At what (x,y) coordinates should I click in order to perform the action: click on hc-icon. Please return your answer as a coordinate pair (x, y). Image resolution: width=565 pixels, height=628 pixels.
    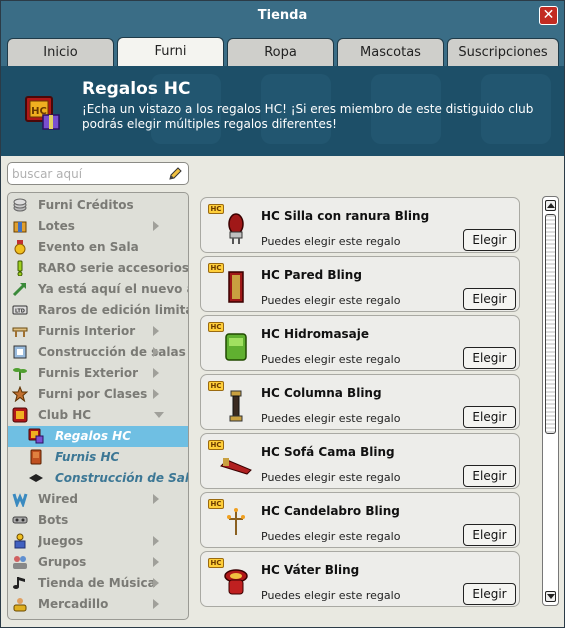
    Looking at the image, I should click on (20, 415).